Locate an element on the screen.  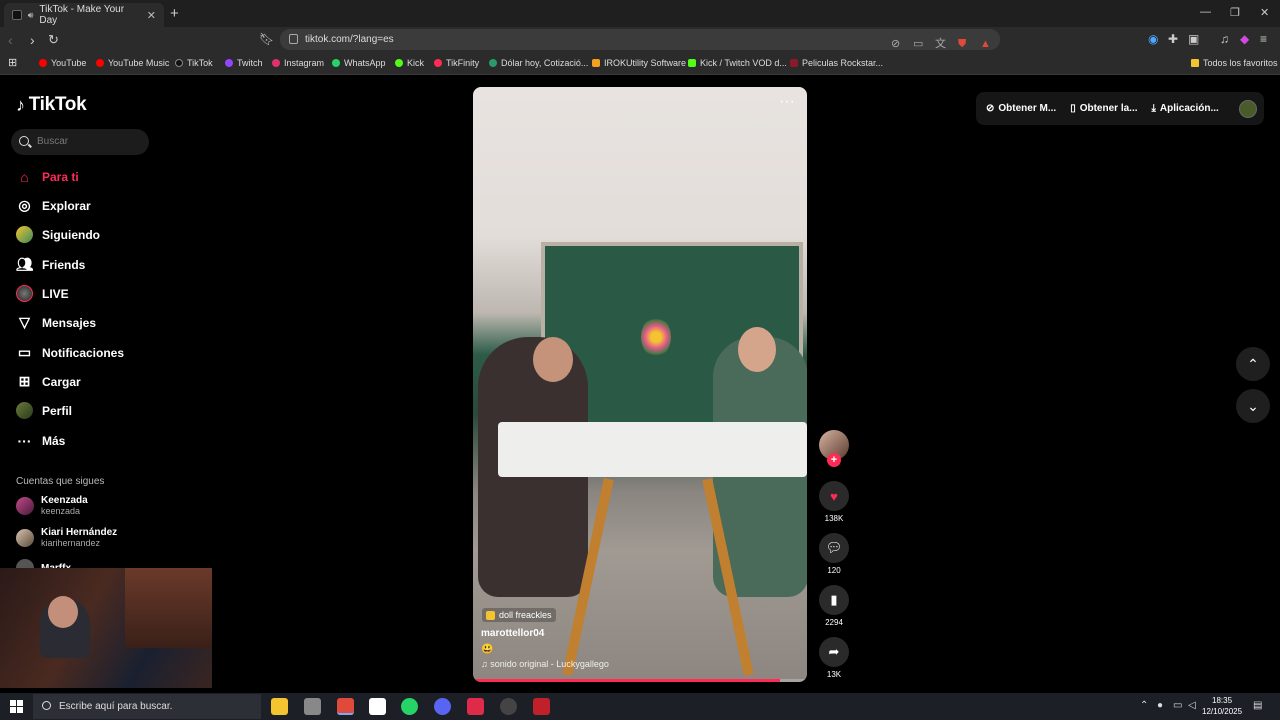
store-app-icon is located at coordinates (377, 706).